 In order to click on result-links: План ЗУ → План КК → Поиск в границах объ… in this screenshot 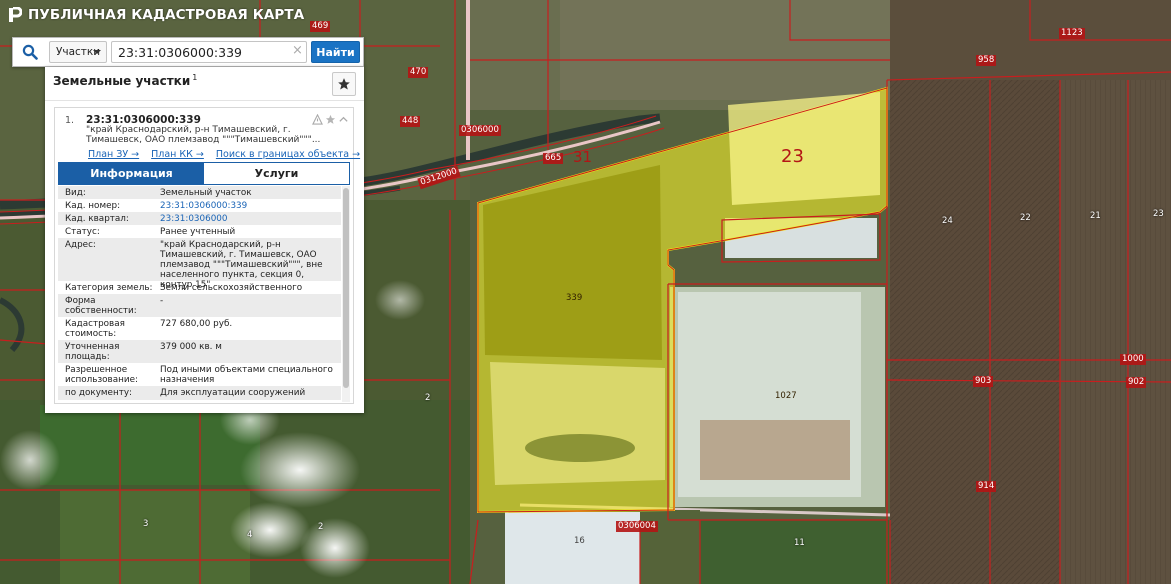, I will do `click(224, 154)`.